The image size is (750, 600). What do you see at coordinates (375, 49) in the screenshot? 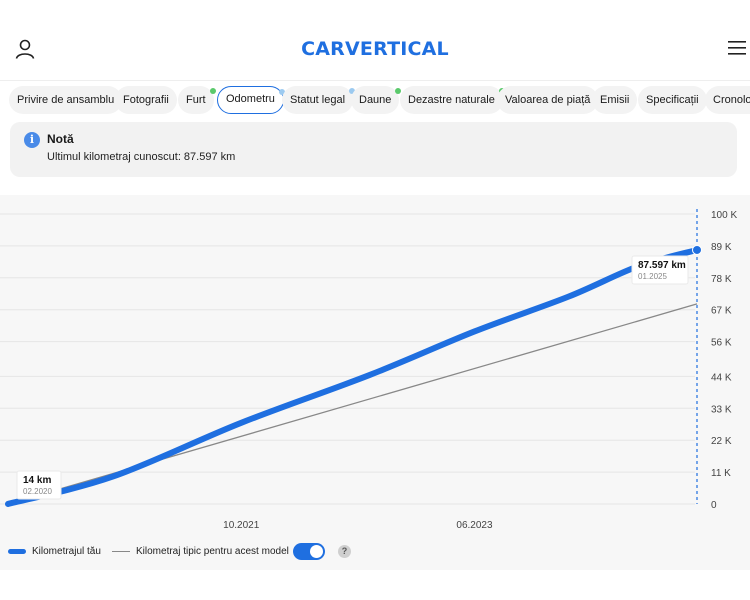
I see `carvertical-logo: CARVERTICAL` at bounding box center [375, 49].